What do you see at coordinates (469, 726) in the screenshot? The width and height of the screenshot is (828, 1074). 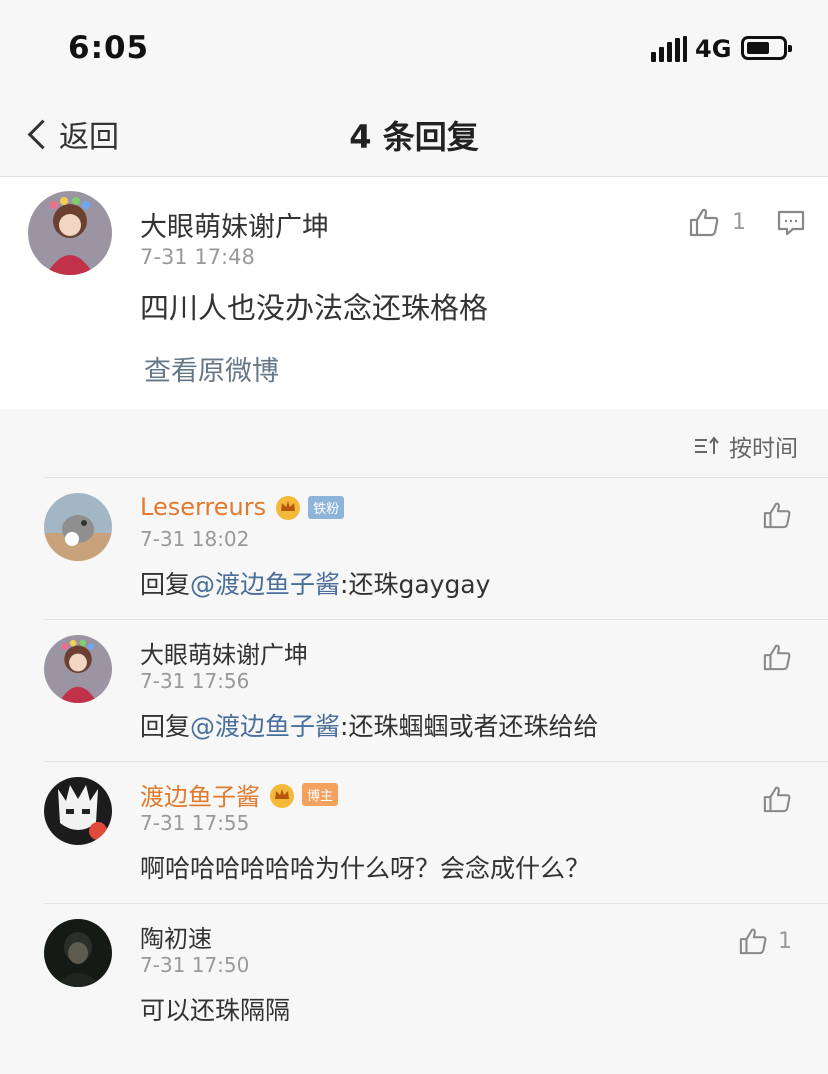 I see `reply-body: :还珠蝈蝈或者还珠给给` at bounding box center [469, 726].